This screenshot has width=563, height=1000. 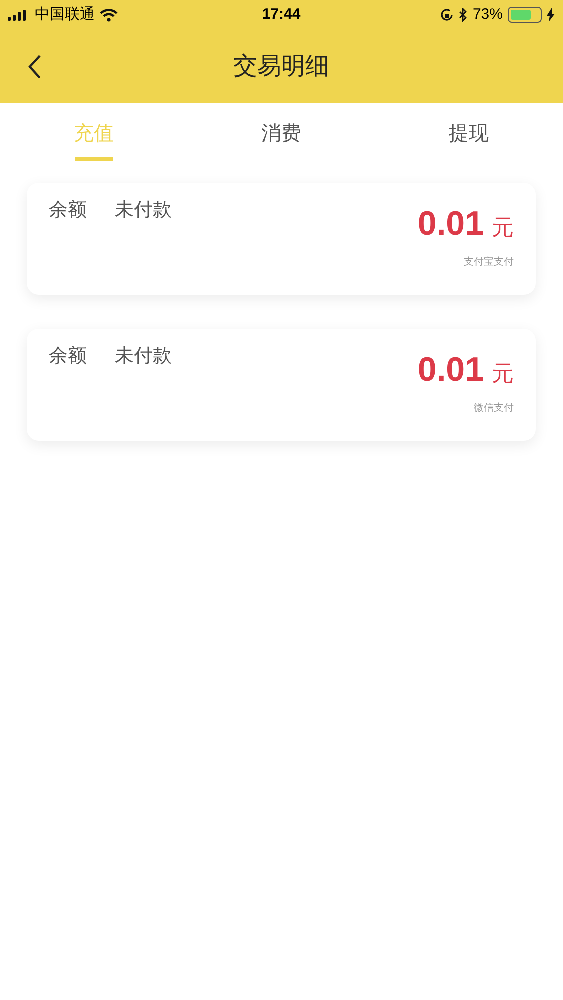 What do you see at coordinates (487, 14) in the screenshot?
I see `battery-percent: 73%` at bounding box center [487, 14].